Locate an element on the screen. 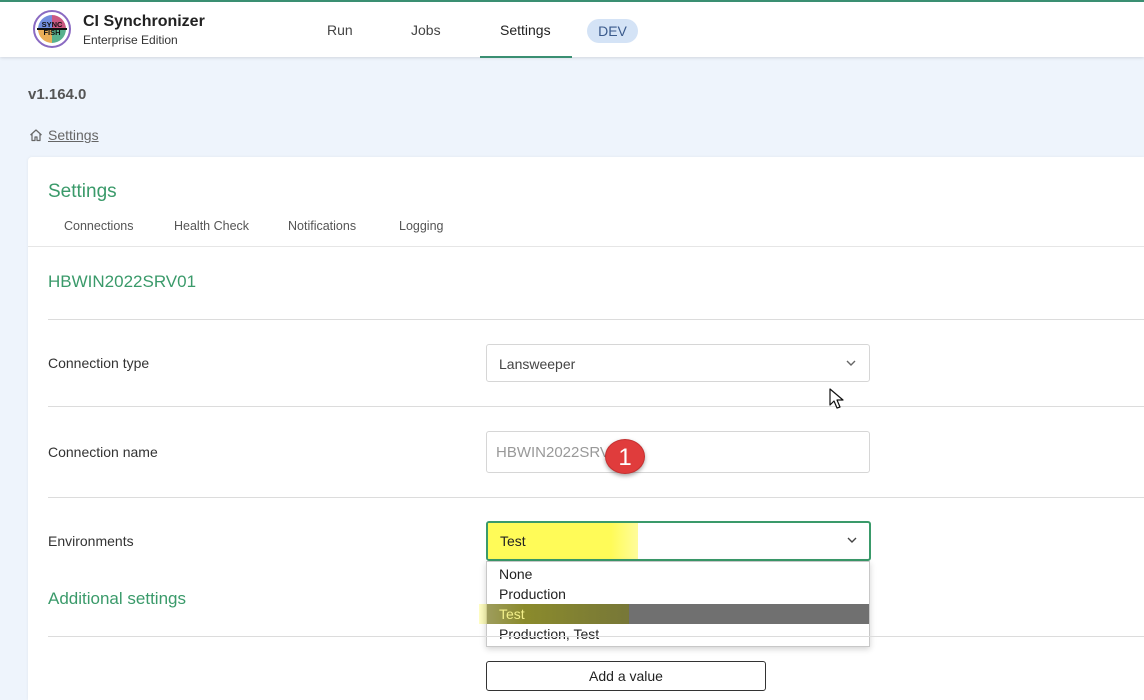 The image size is (1144, 700). environments-dropdown-list: None Production Test Production, Test is located at coordinates (674, 604).